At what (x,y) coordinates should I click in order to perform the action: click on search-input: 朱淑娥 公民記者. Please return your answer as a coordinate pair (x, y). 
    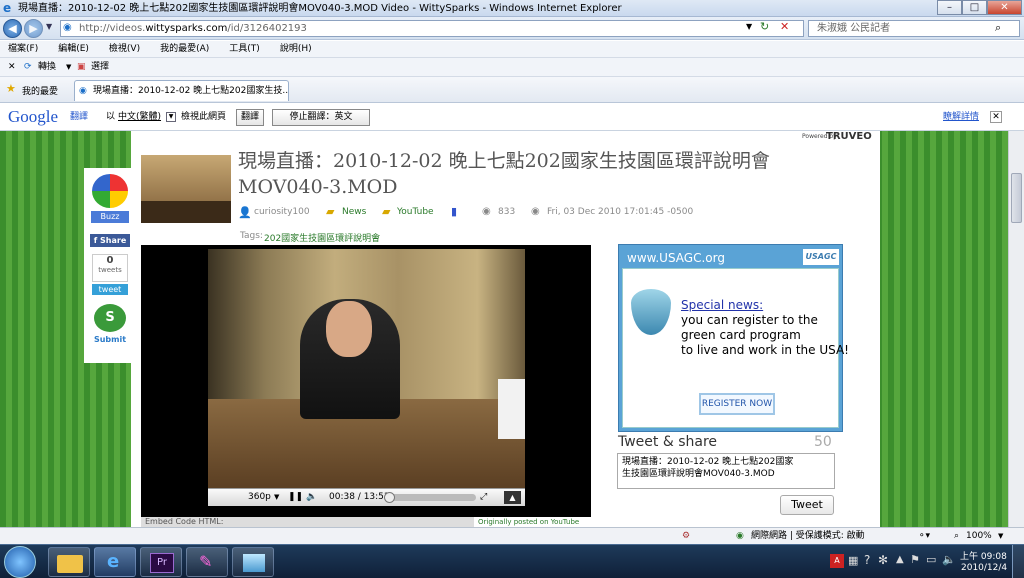
    Looking at the image, I should click on (914, 28).